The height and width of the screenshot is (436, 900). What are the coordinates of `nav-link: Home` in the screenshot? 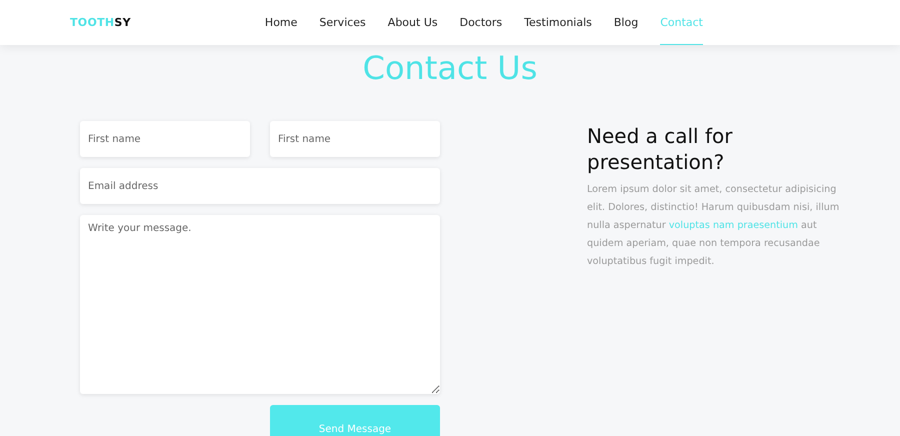 It's located at (281, 22).